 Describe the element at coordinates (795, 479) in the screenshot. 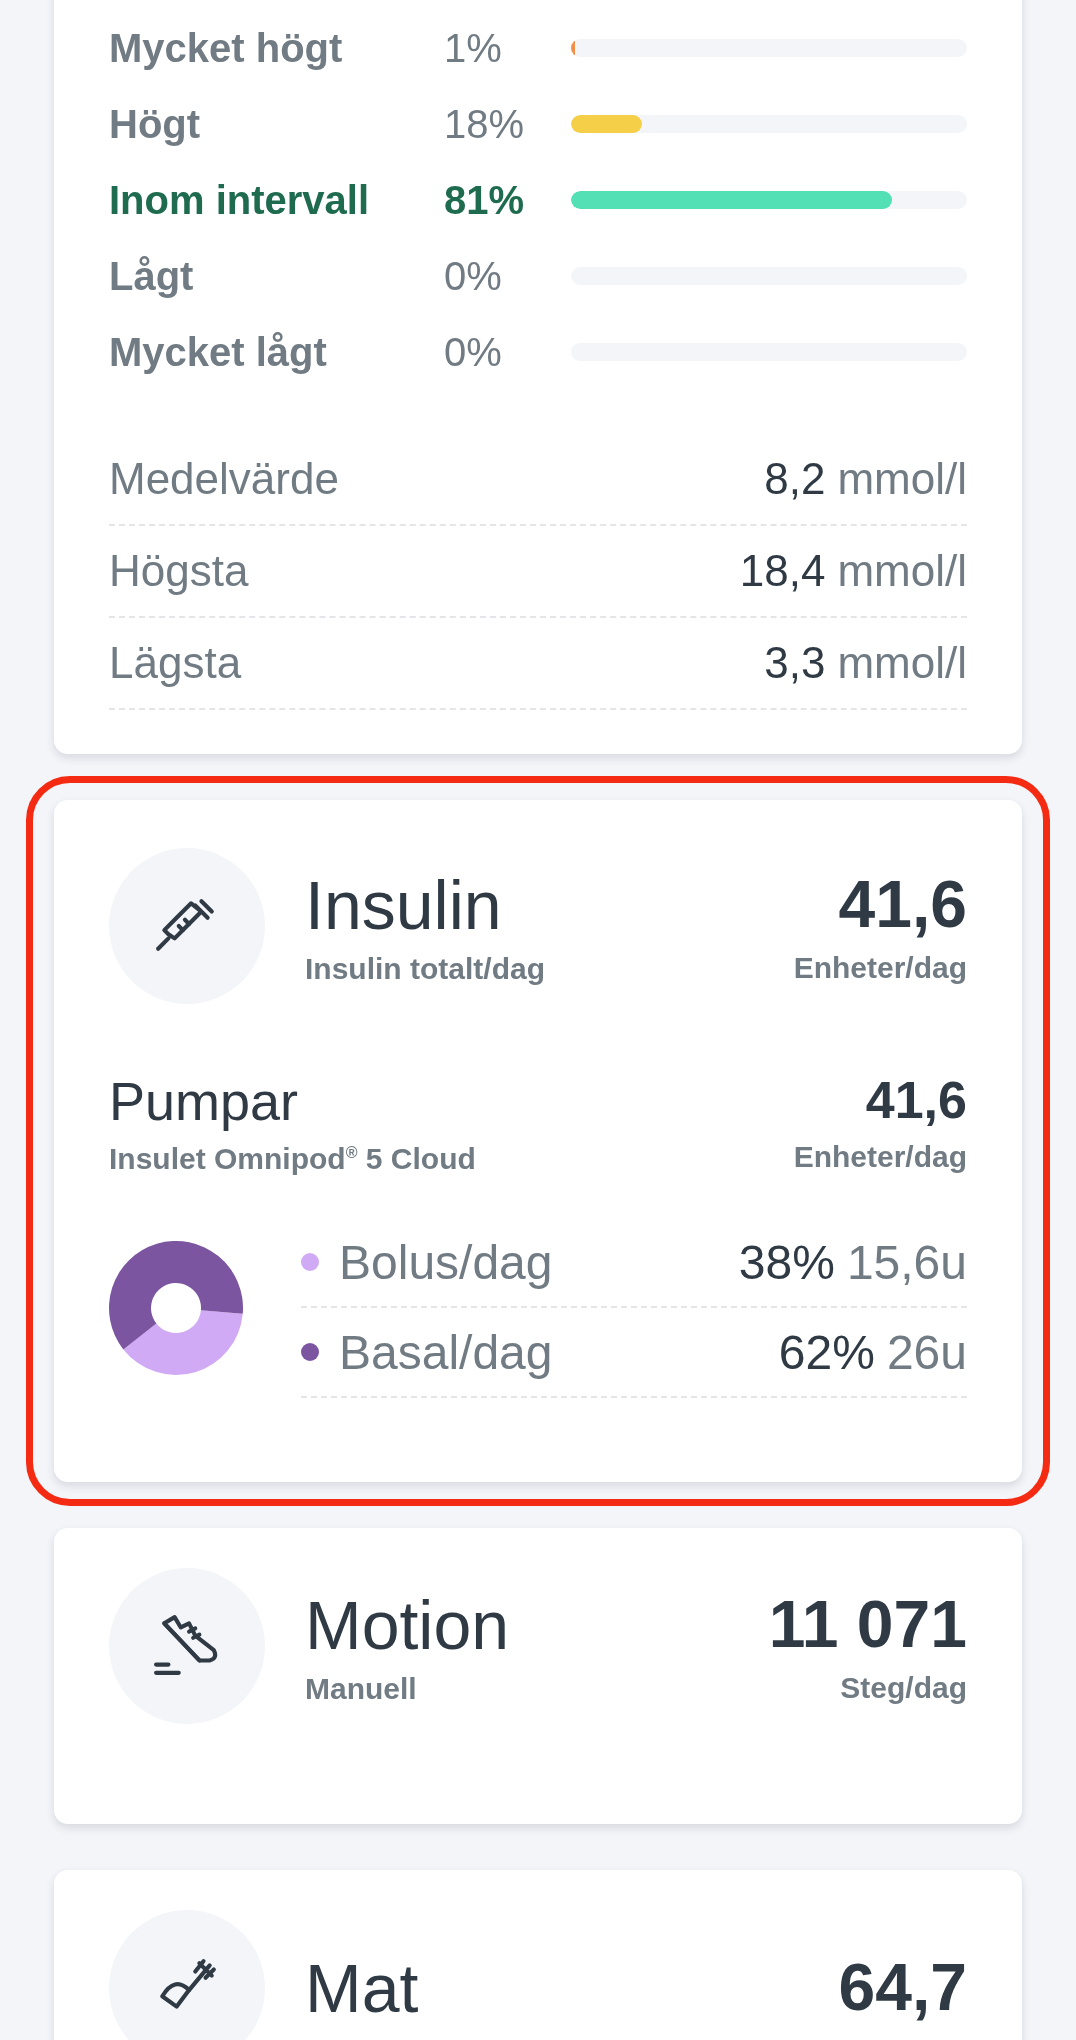

I see `stat-value: 8,2` at that location.